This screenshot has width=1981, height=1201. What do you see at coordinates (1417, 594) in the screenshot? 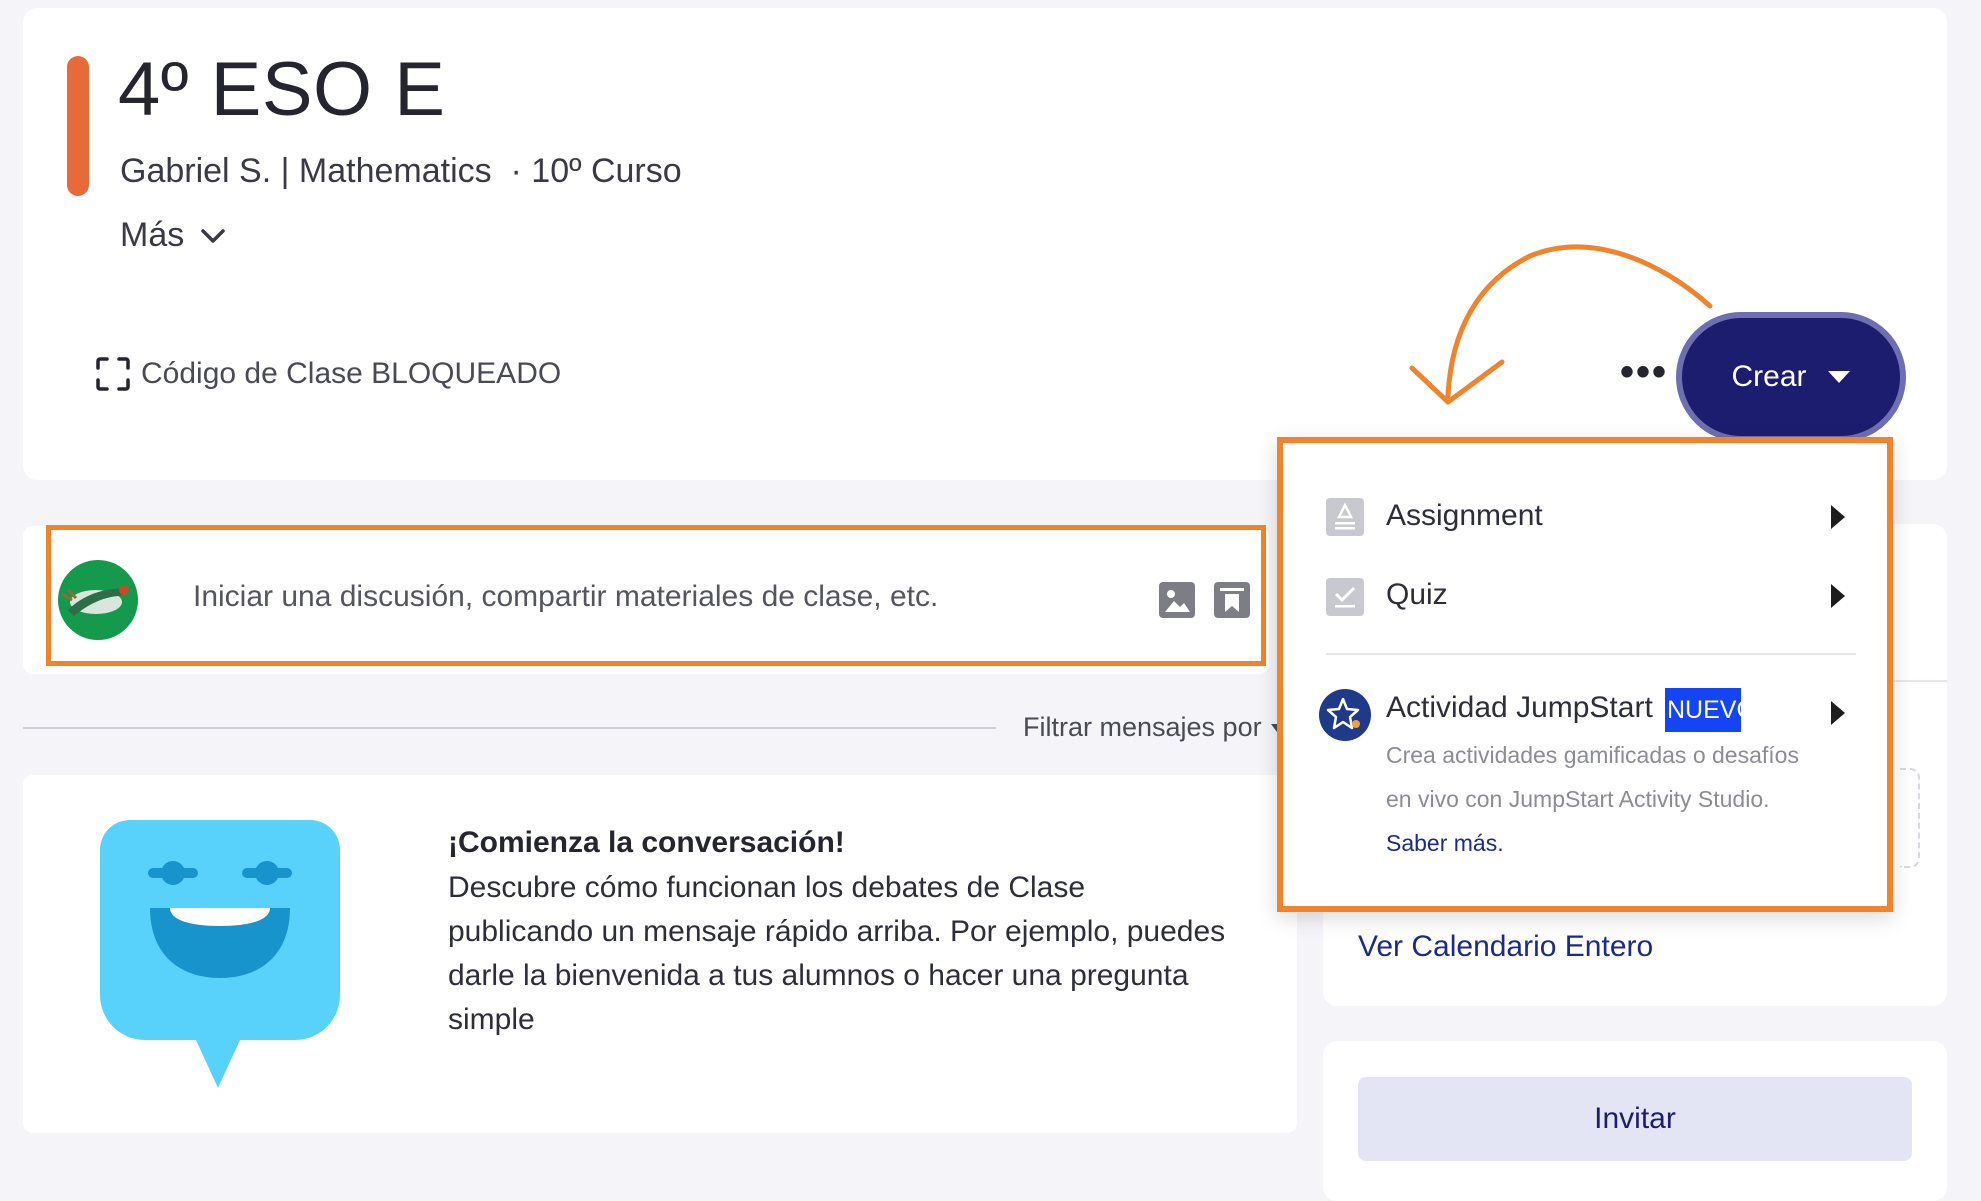
I see `menu-item-label: Quiz` at bounding box center [1417, 594].